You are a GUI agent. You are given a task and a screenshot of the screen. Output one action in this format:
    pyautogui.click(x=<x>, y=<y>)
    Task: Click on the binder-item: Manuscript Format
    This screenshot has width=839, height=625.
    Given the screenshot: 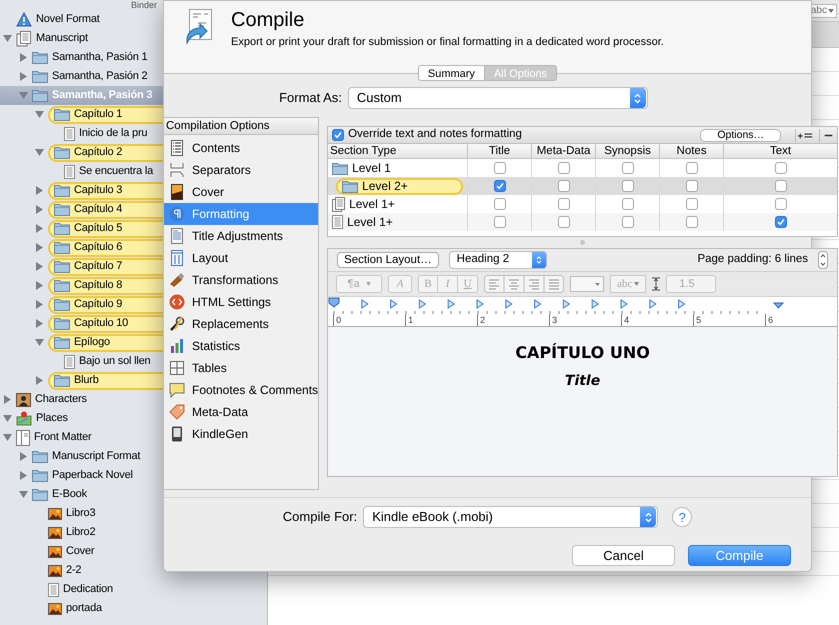 What is the action you would take?
    pyautogui.click(x=133, y=456)
    